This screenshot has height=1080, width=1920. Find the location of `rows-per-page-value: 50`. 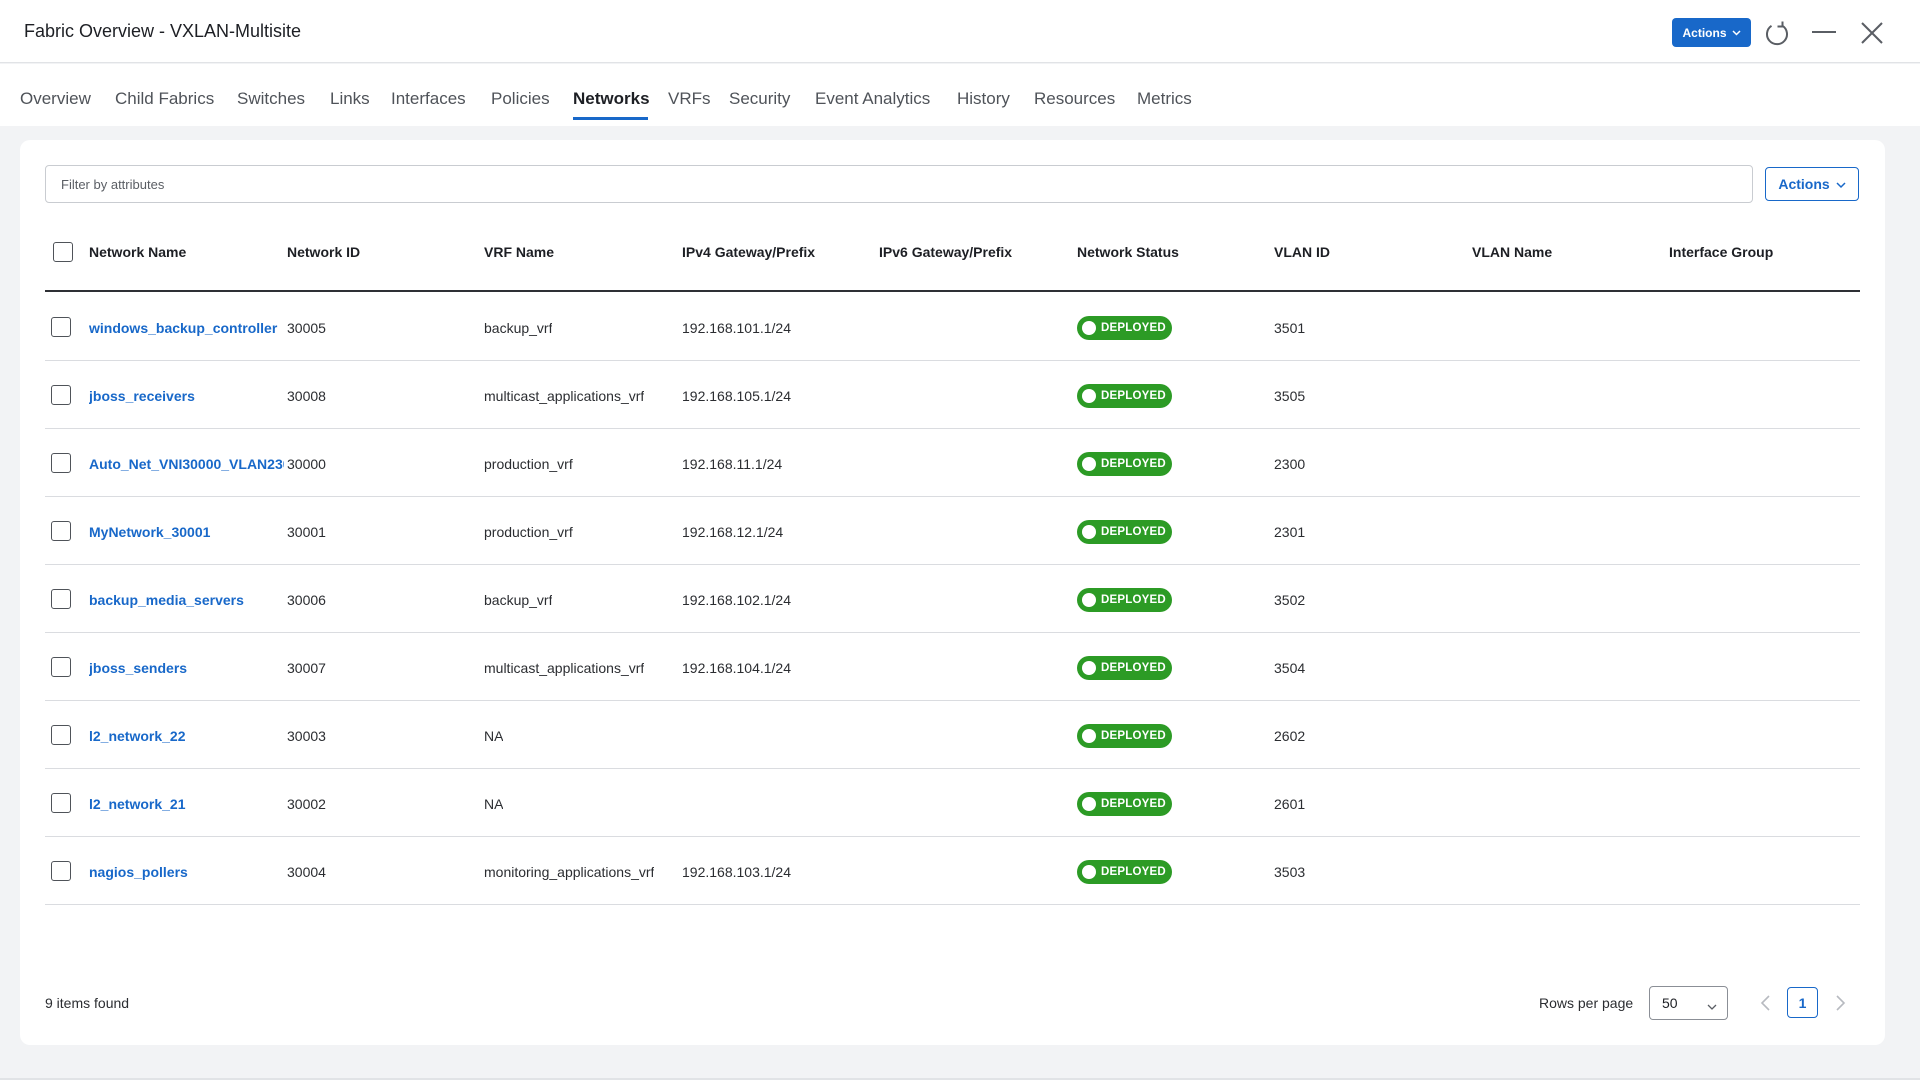

rows-per-page-value: 50 is located at coordinates (1670, 1003).